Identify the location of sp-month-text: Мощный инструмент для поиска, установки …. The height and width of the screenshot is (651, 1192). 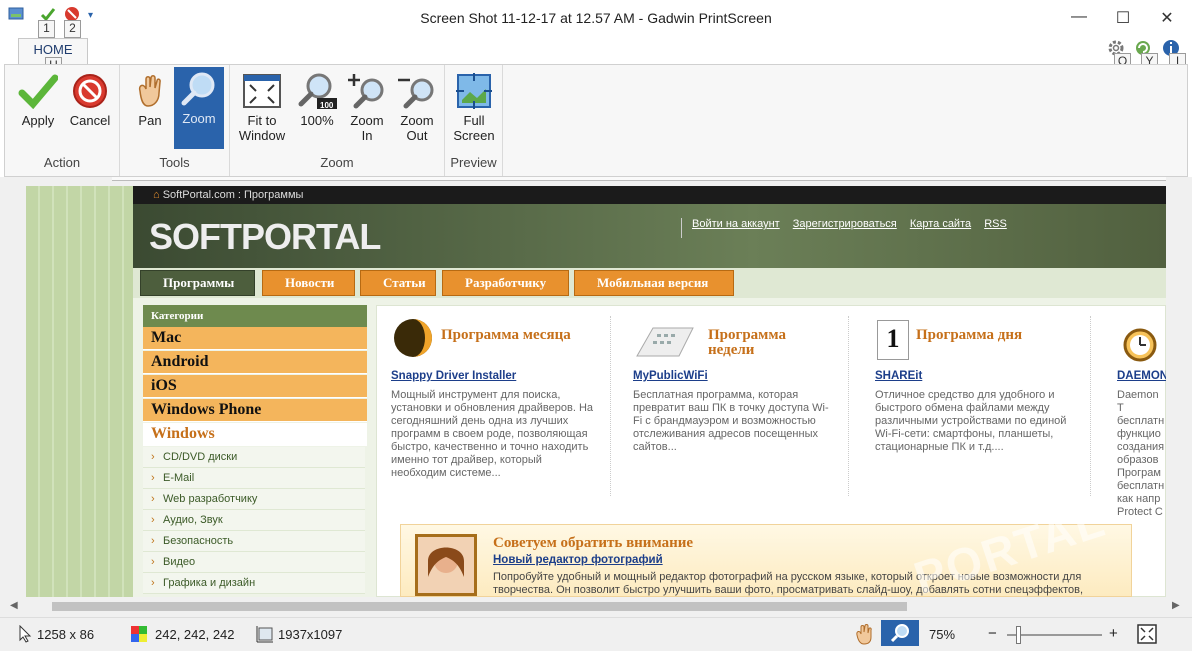
(492, 434).